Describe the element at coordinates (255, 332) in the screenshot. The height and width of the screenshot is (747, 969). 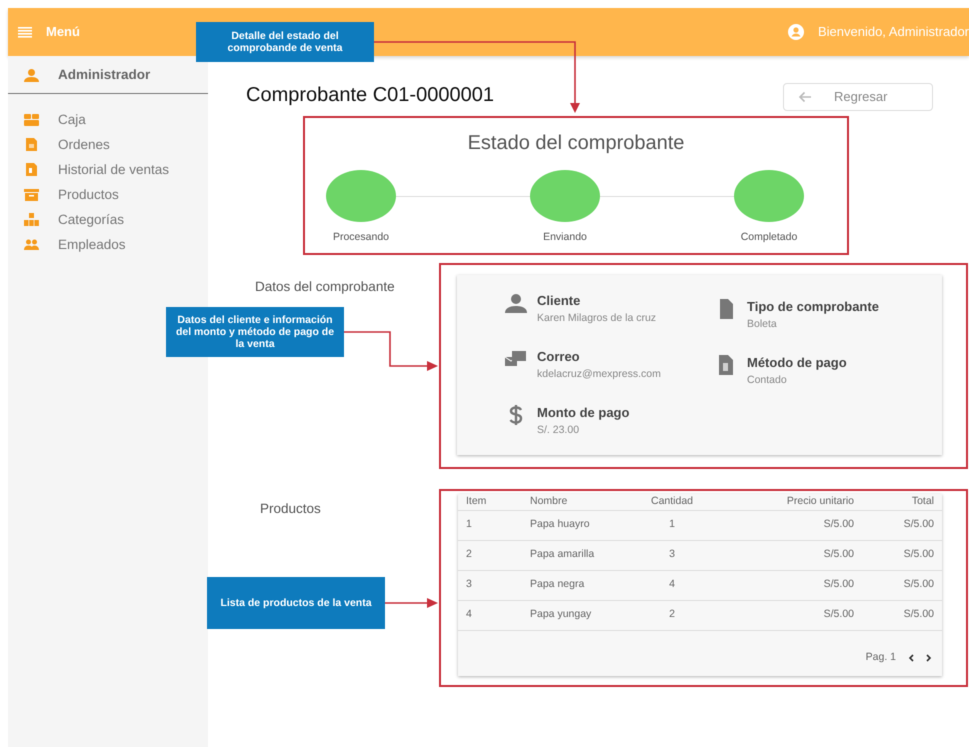
I see `annotation-callout: Datos del cliente e información del monto y método de pago de la venta` at that location.